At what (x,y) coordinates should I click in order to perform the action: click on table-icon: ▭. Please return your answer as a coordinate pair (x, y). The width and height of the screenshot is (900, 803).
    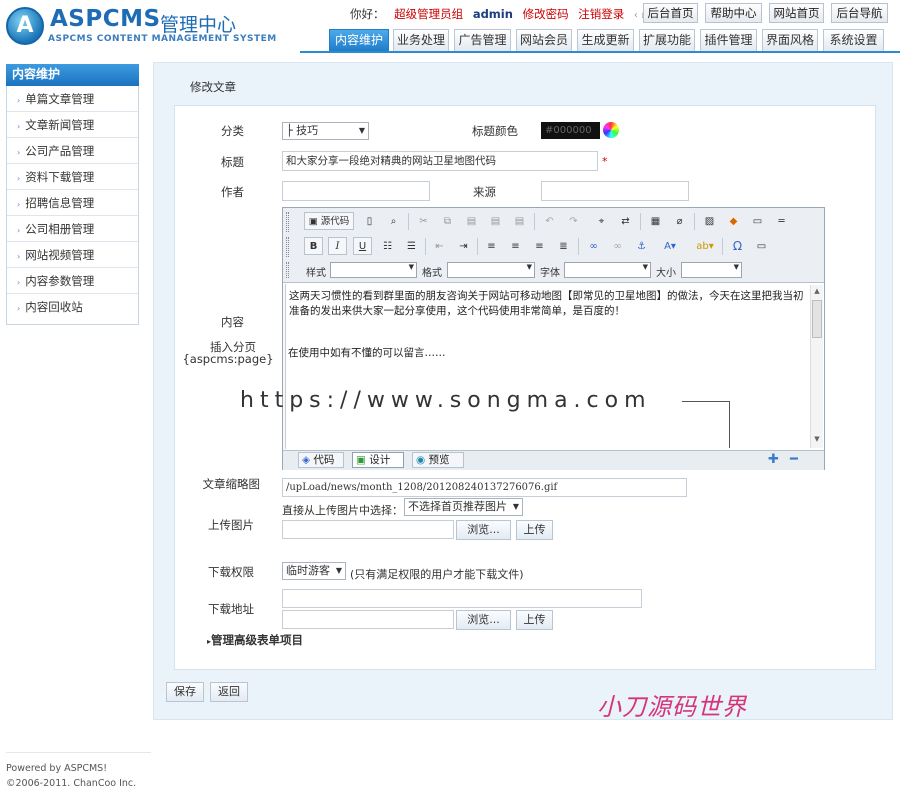
    Looking at the image, I should click on (757, 221).